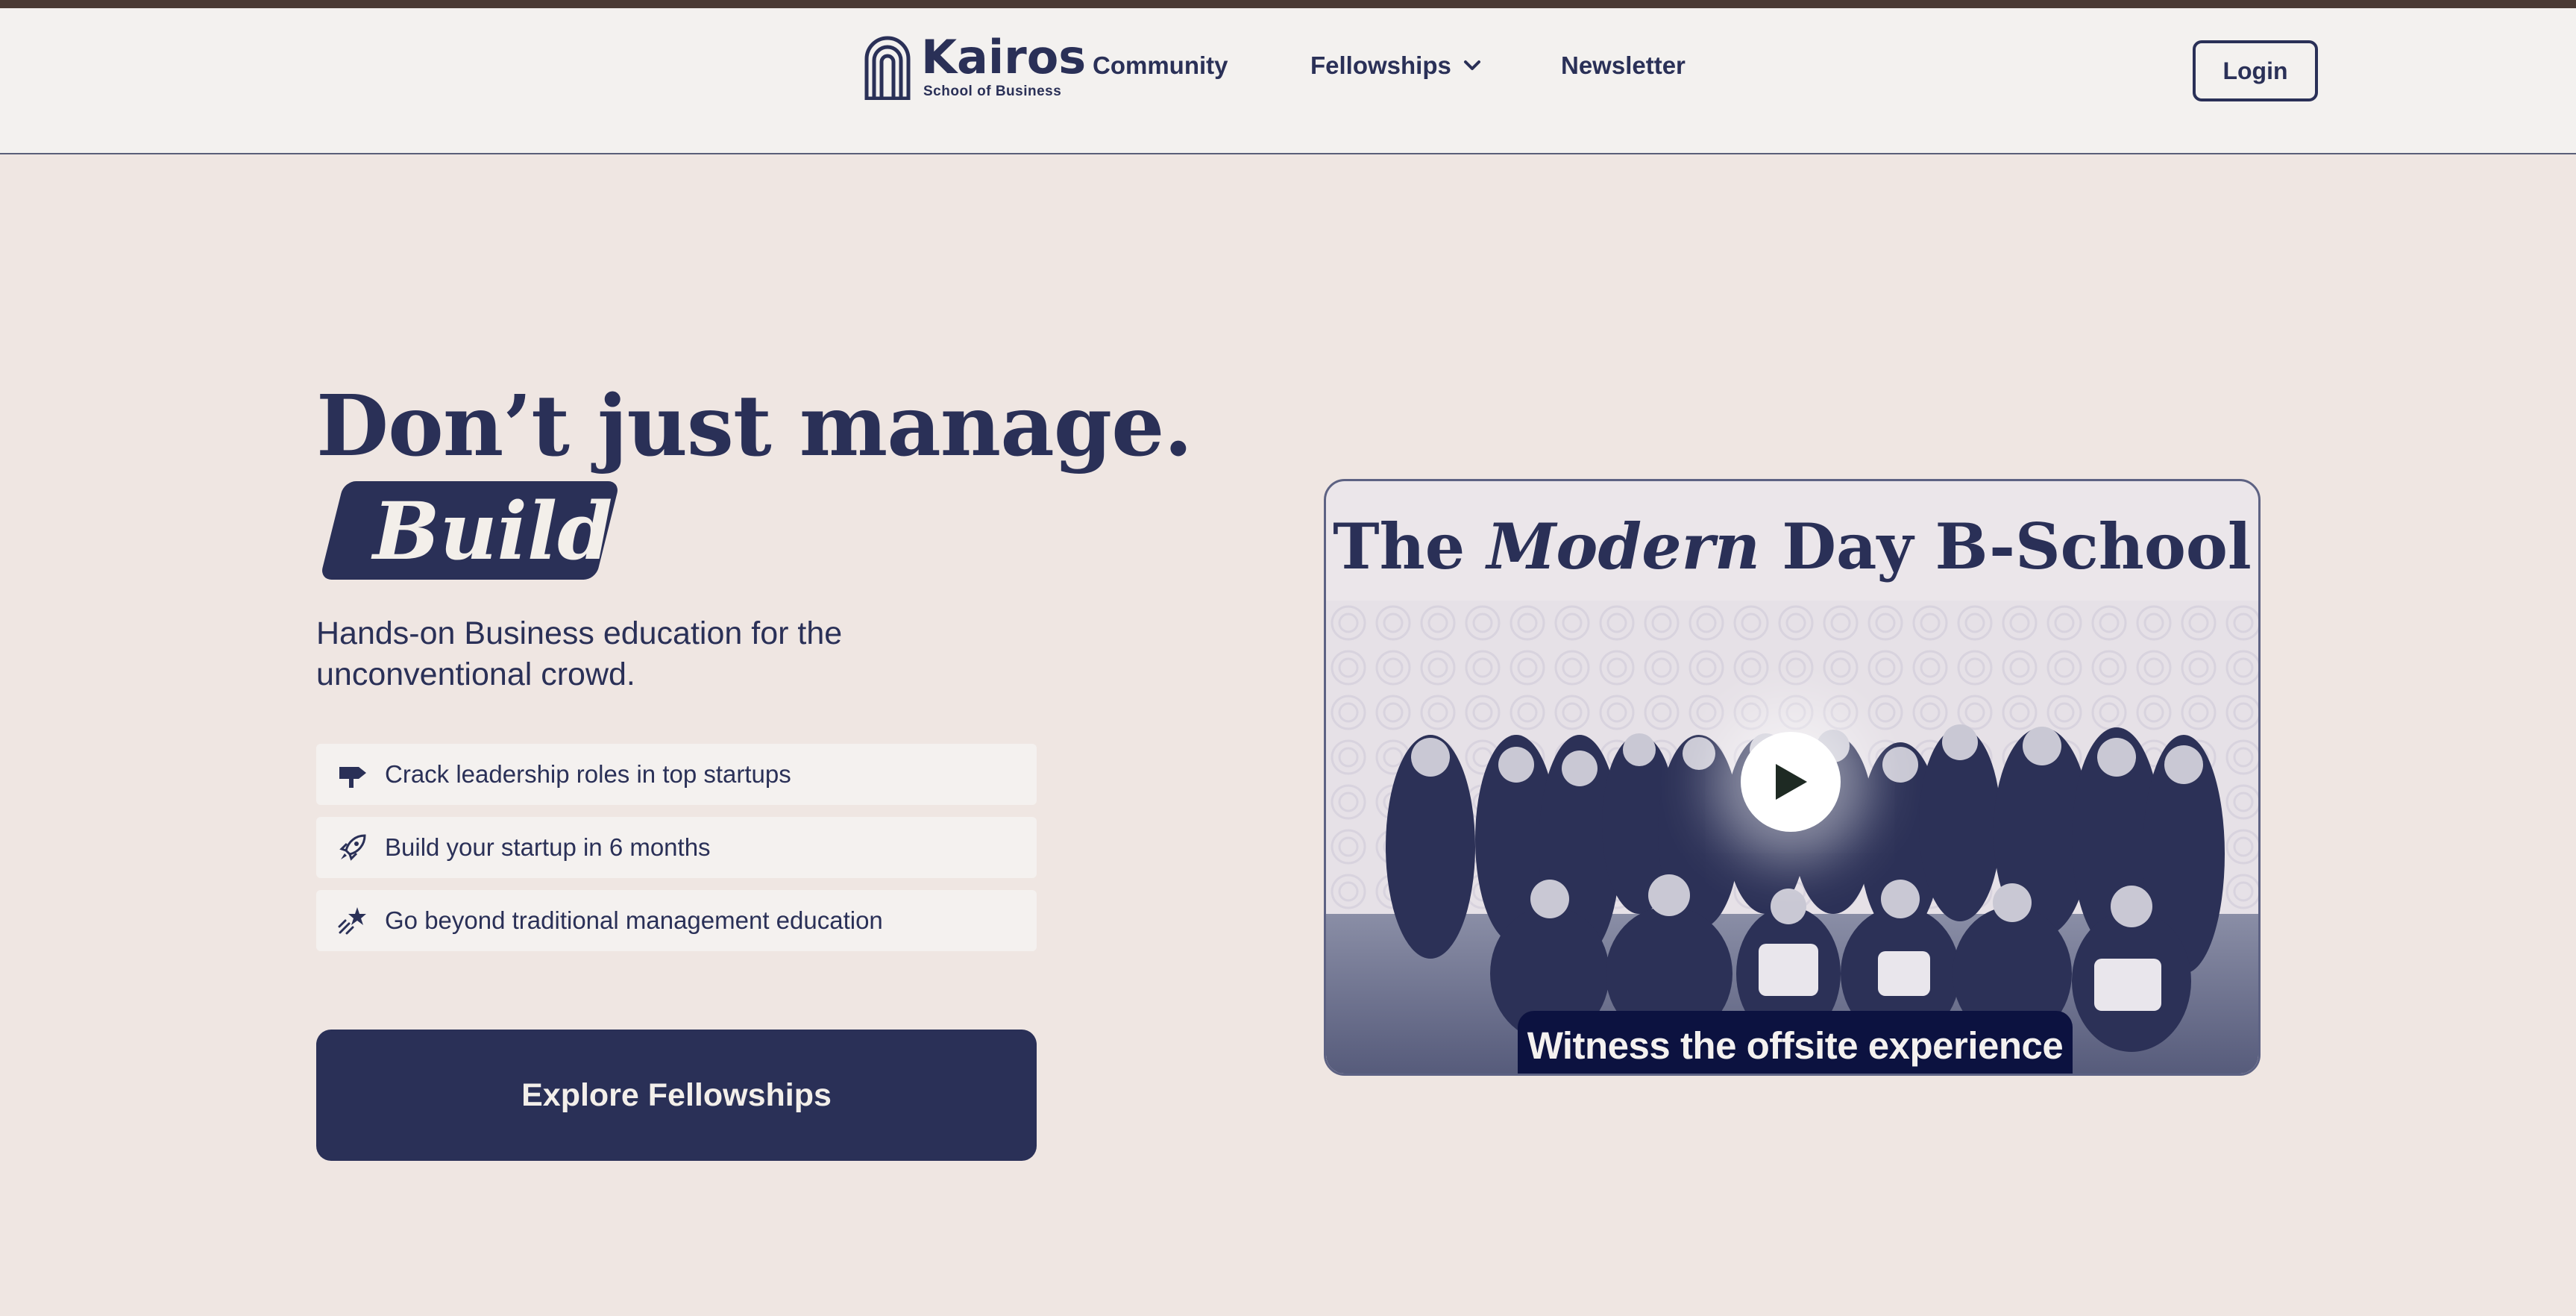  What do you see at coordinates (1410, 546) in the screenshot?
I see `video-title-pre: The` at bounding box center [1410, 546].